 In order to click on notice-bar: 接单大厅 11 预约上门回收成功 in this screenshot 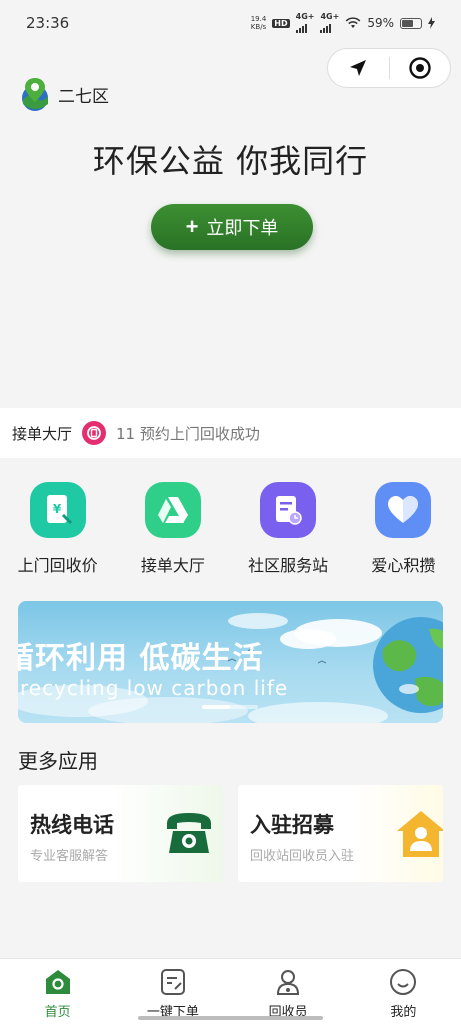, I will do `click(230, 433)`.